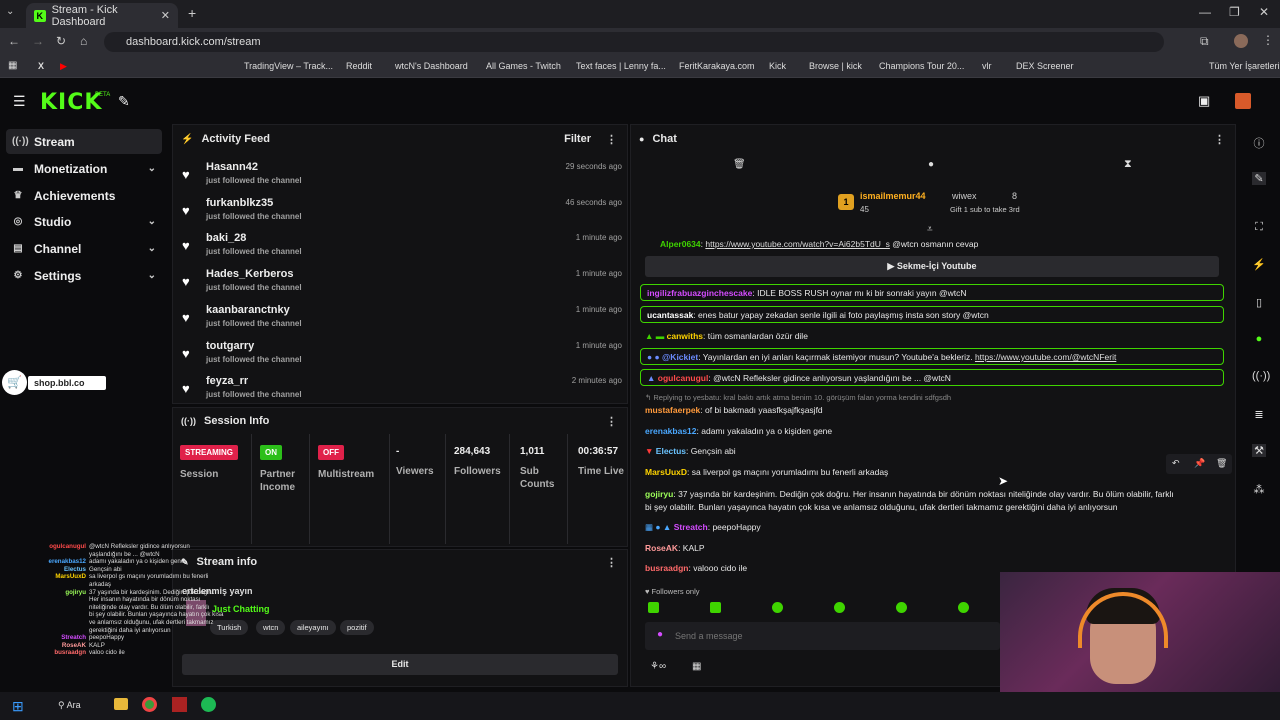 The height and width of the screenshot is (720, 1280). I want to click on bookmark-item: Reddit, so click(359, 66).